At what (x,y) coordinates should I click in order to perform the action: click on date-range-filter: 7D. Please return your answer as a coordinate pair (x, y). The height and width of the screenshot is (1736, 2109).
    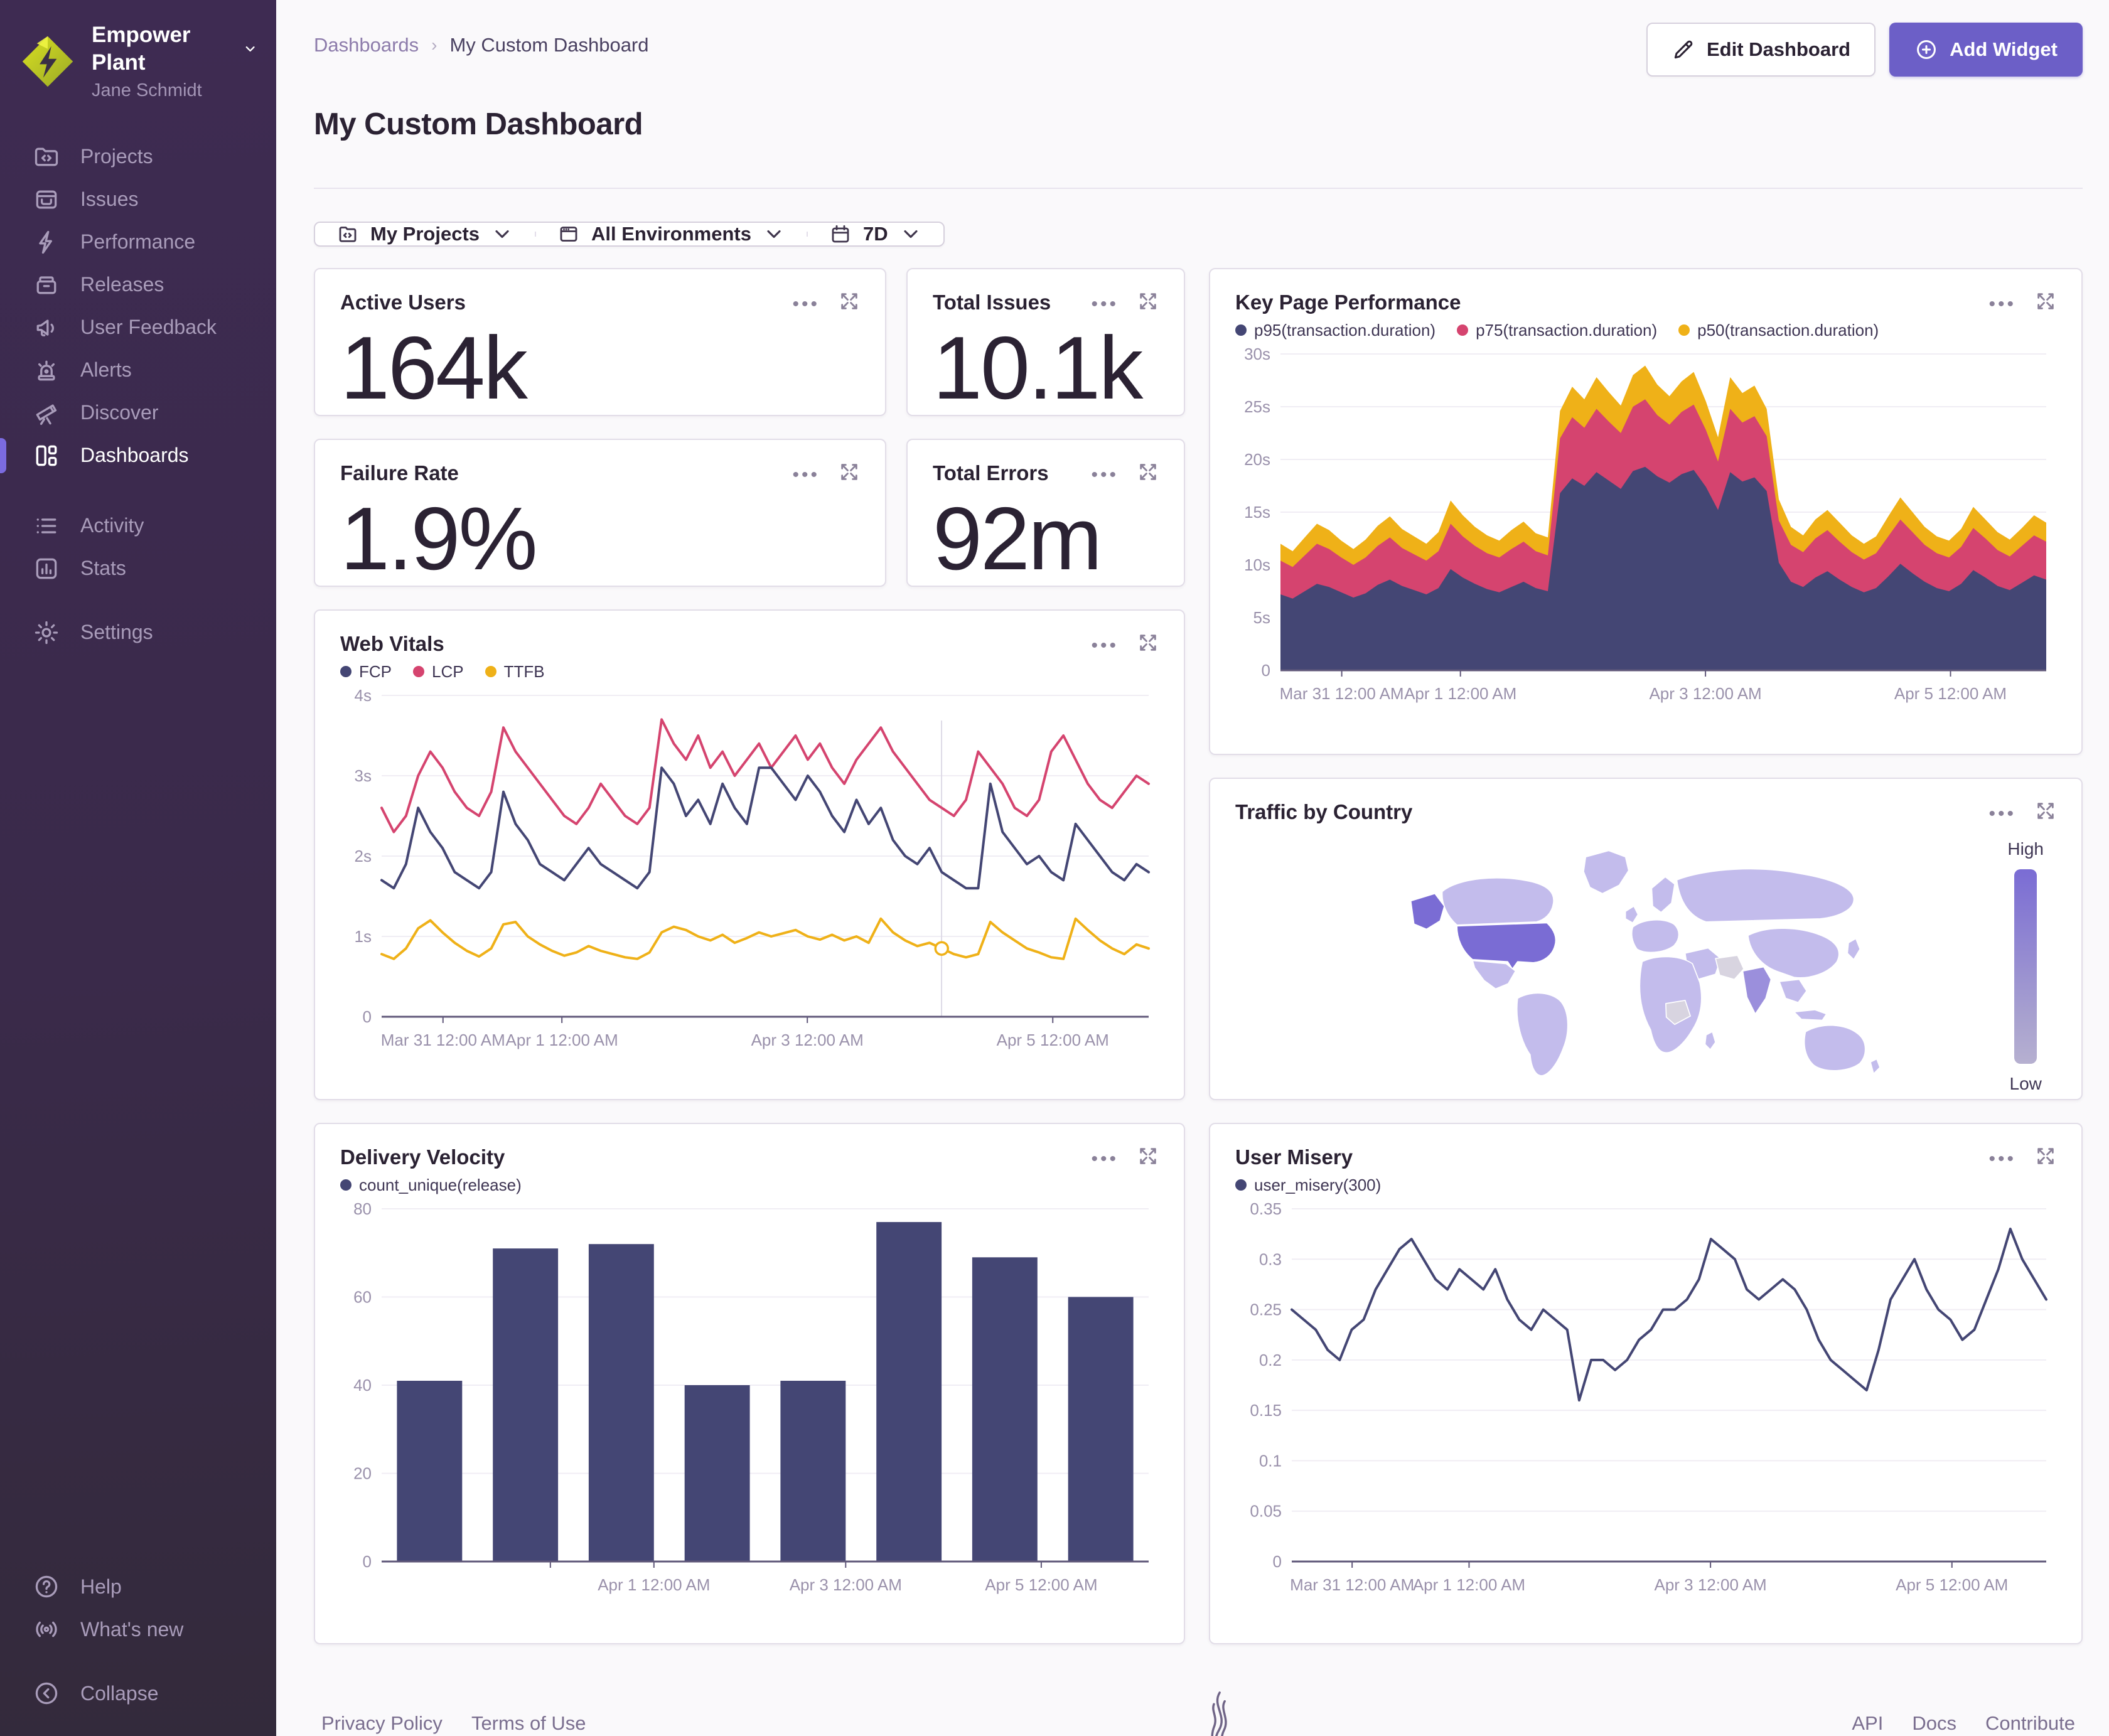
    Looking at the image, I should click on (875, 234).